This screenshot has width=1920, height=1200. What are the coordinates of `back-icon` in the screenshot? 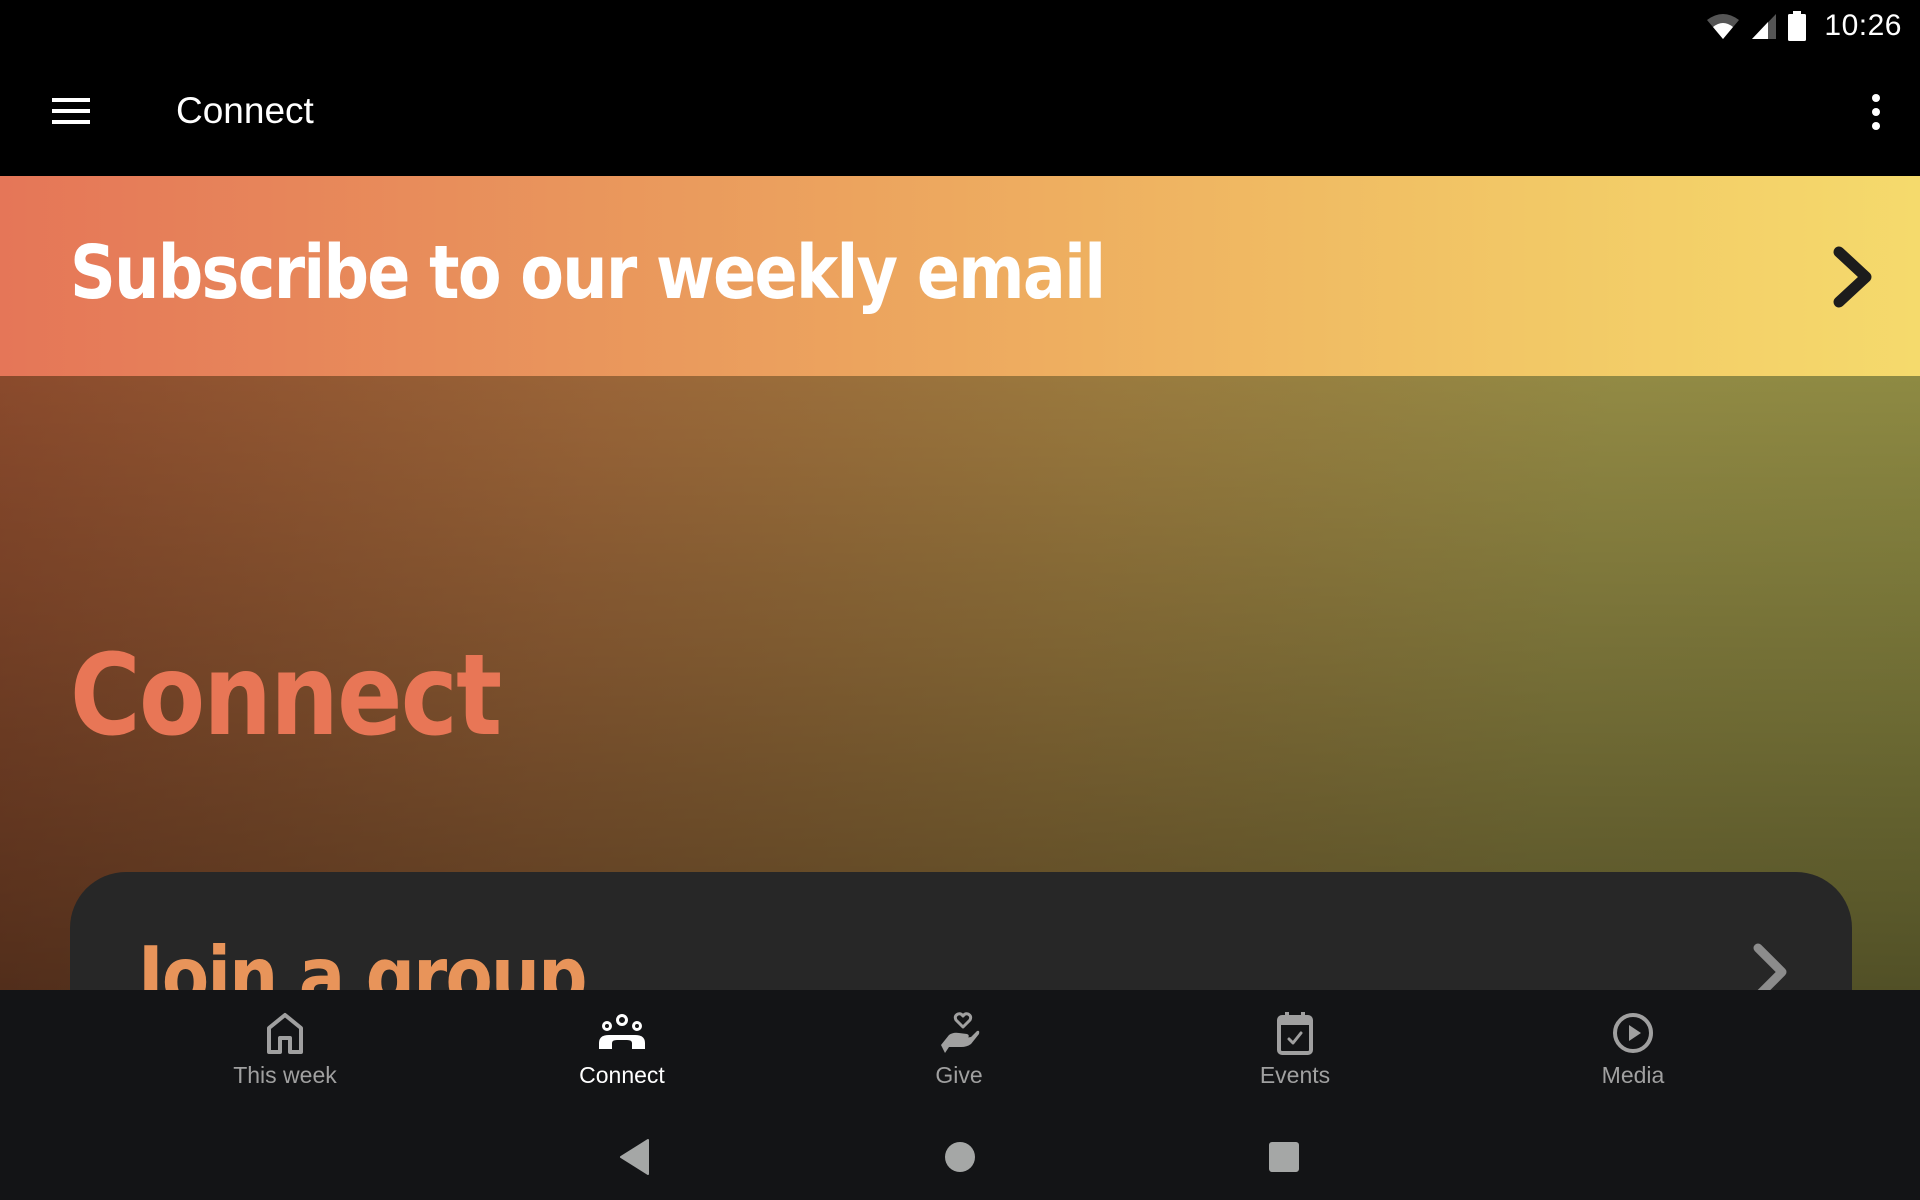 It's located at (635, 1157).